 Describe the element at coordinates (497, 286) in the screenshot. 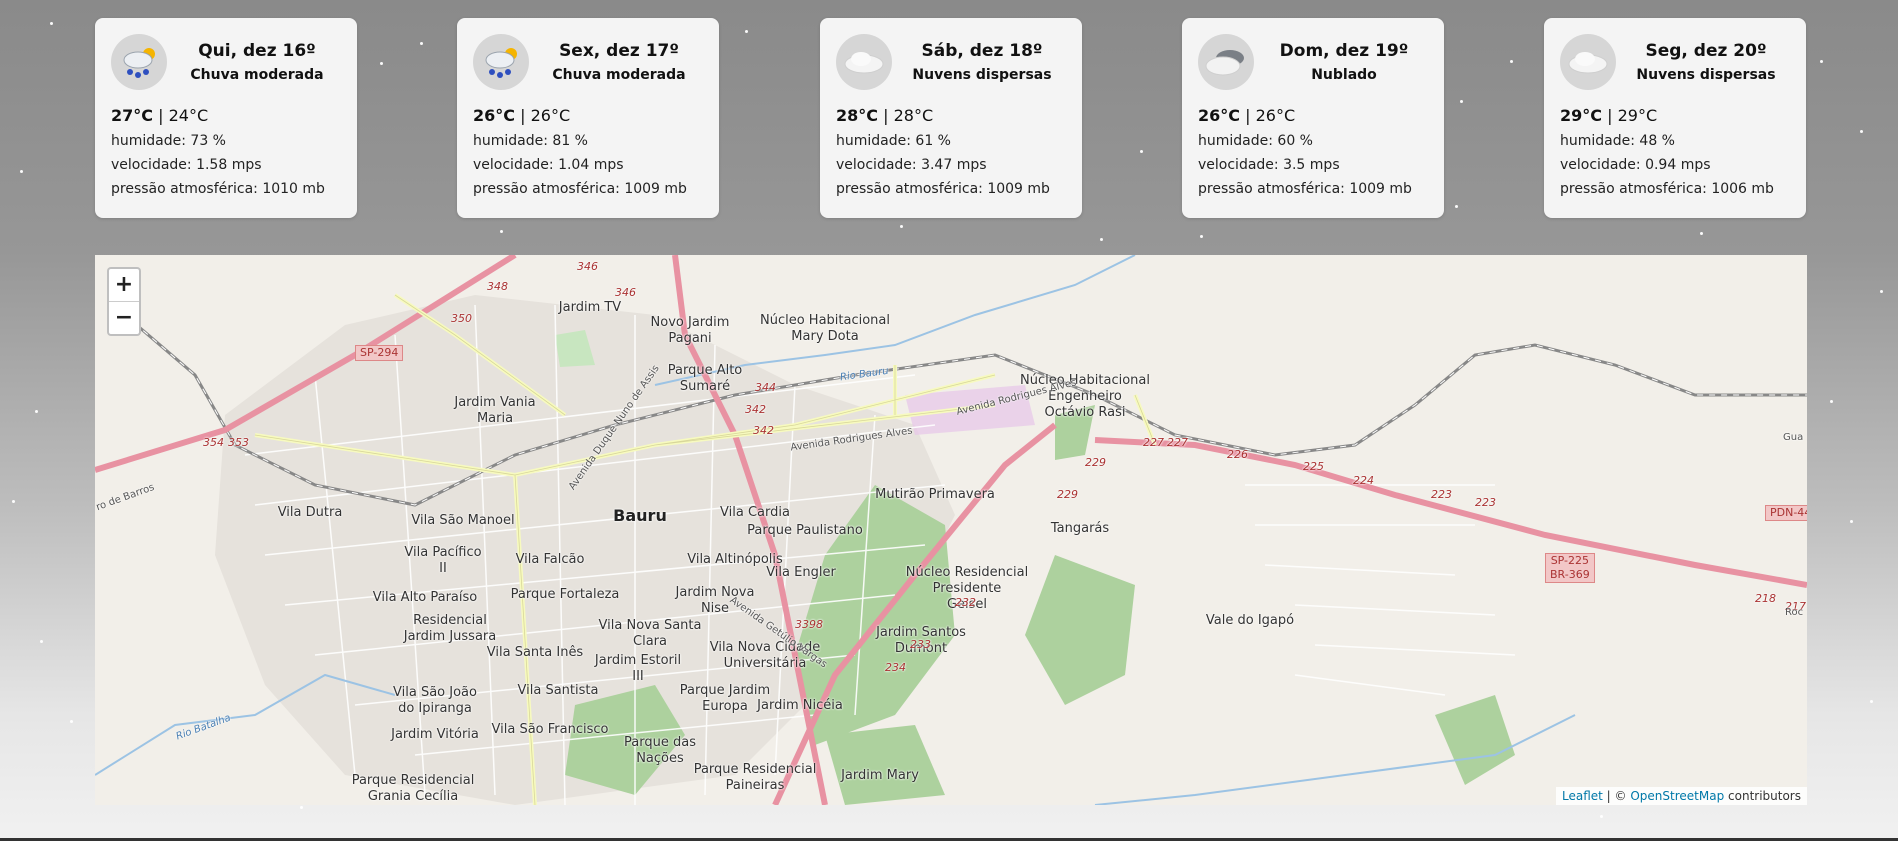

I see `road-number: 348` at that location.